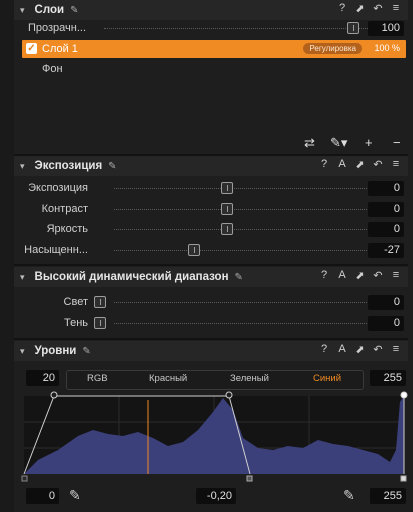 The height and width of the screenshot is (512, 413). I want to click on layer-visibility-checkbox: ✓, so click(31, 48).